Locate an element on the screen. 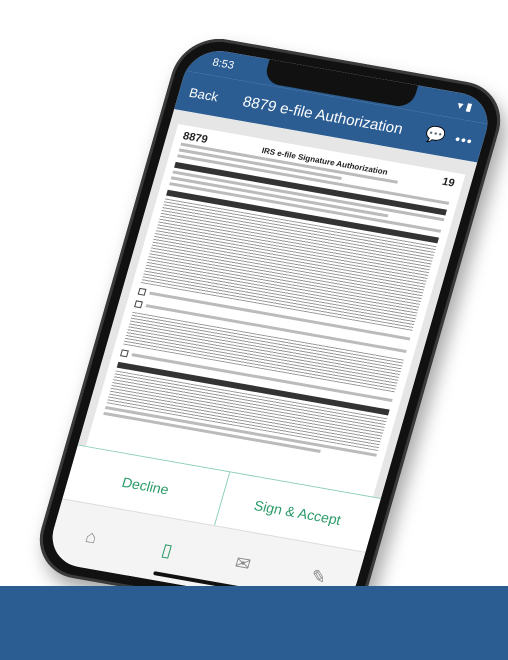 This screenshot has width=508, height=660. bottom-band is located at coordinates (254, 623).